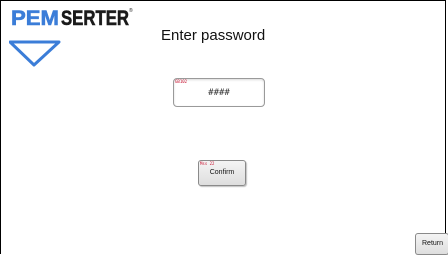 This screenshot has height=255, width=448. I want to click on confirm-button: Mss 22 Confirm, so click(222, 173).